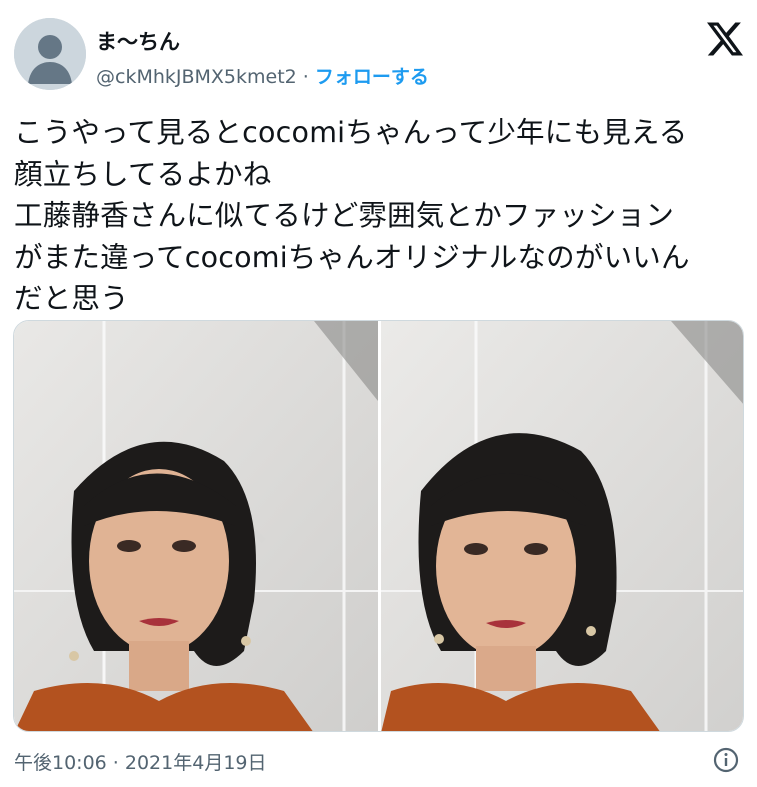 The height and width of the screenshot is (787, 757). I want to click on tweet-line: がまた違ってcocomiちゃんオリジナルなのがいいん, so click(352, 257).